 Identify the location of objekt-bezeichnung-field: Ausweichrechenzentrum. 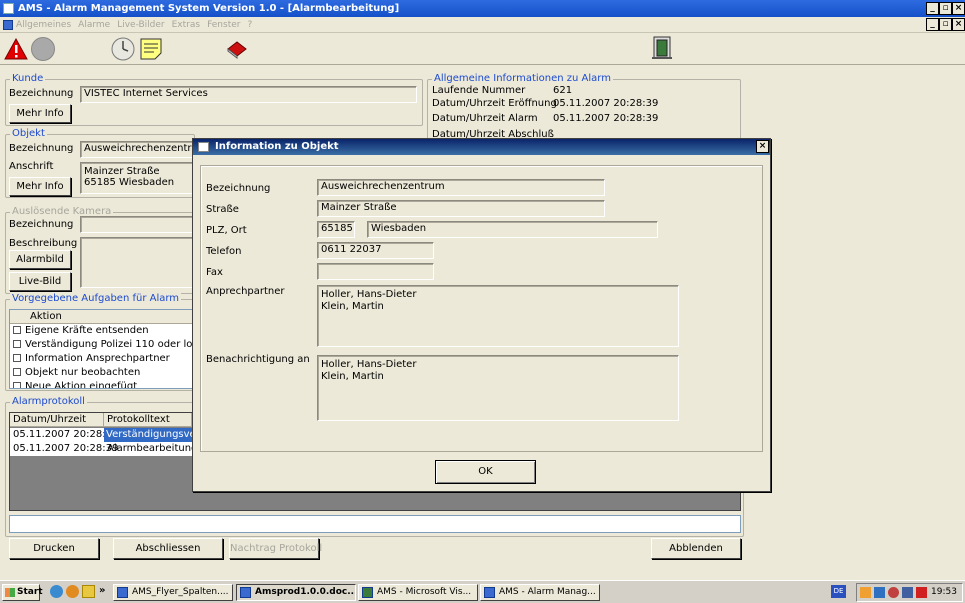
(137, 149).